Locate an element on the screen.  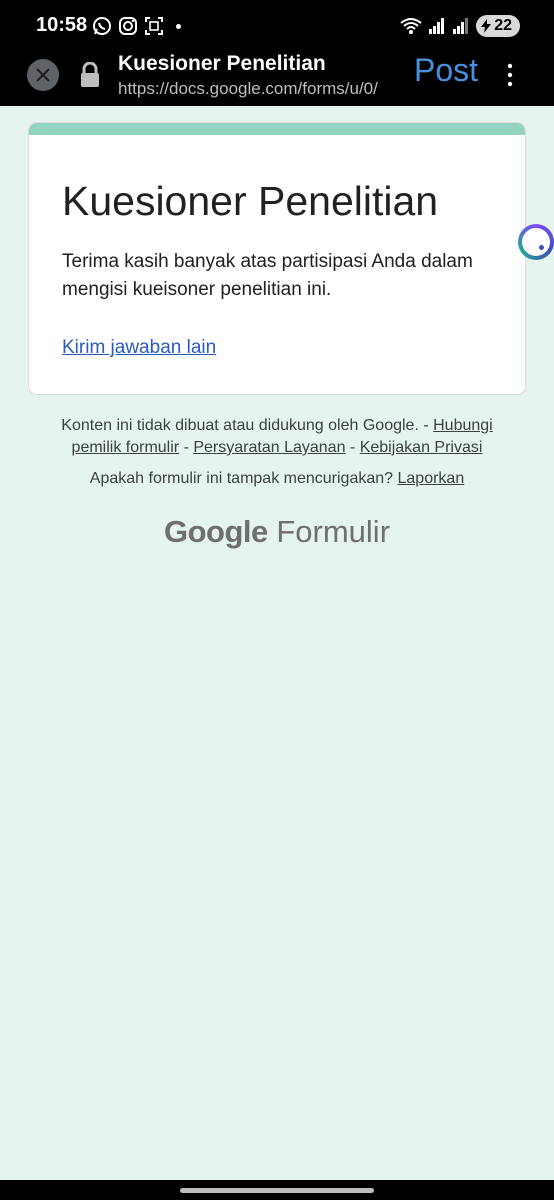
form-title: Kuesioner Penelitian is located at coordinates (250, 201).